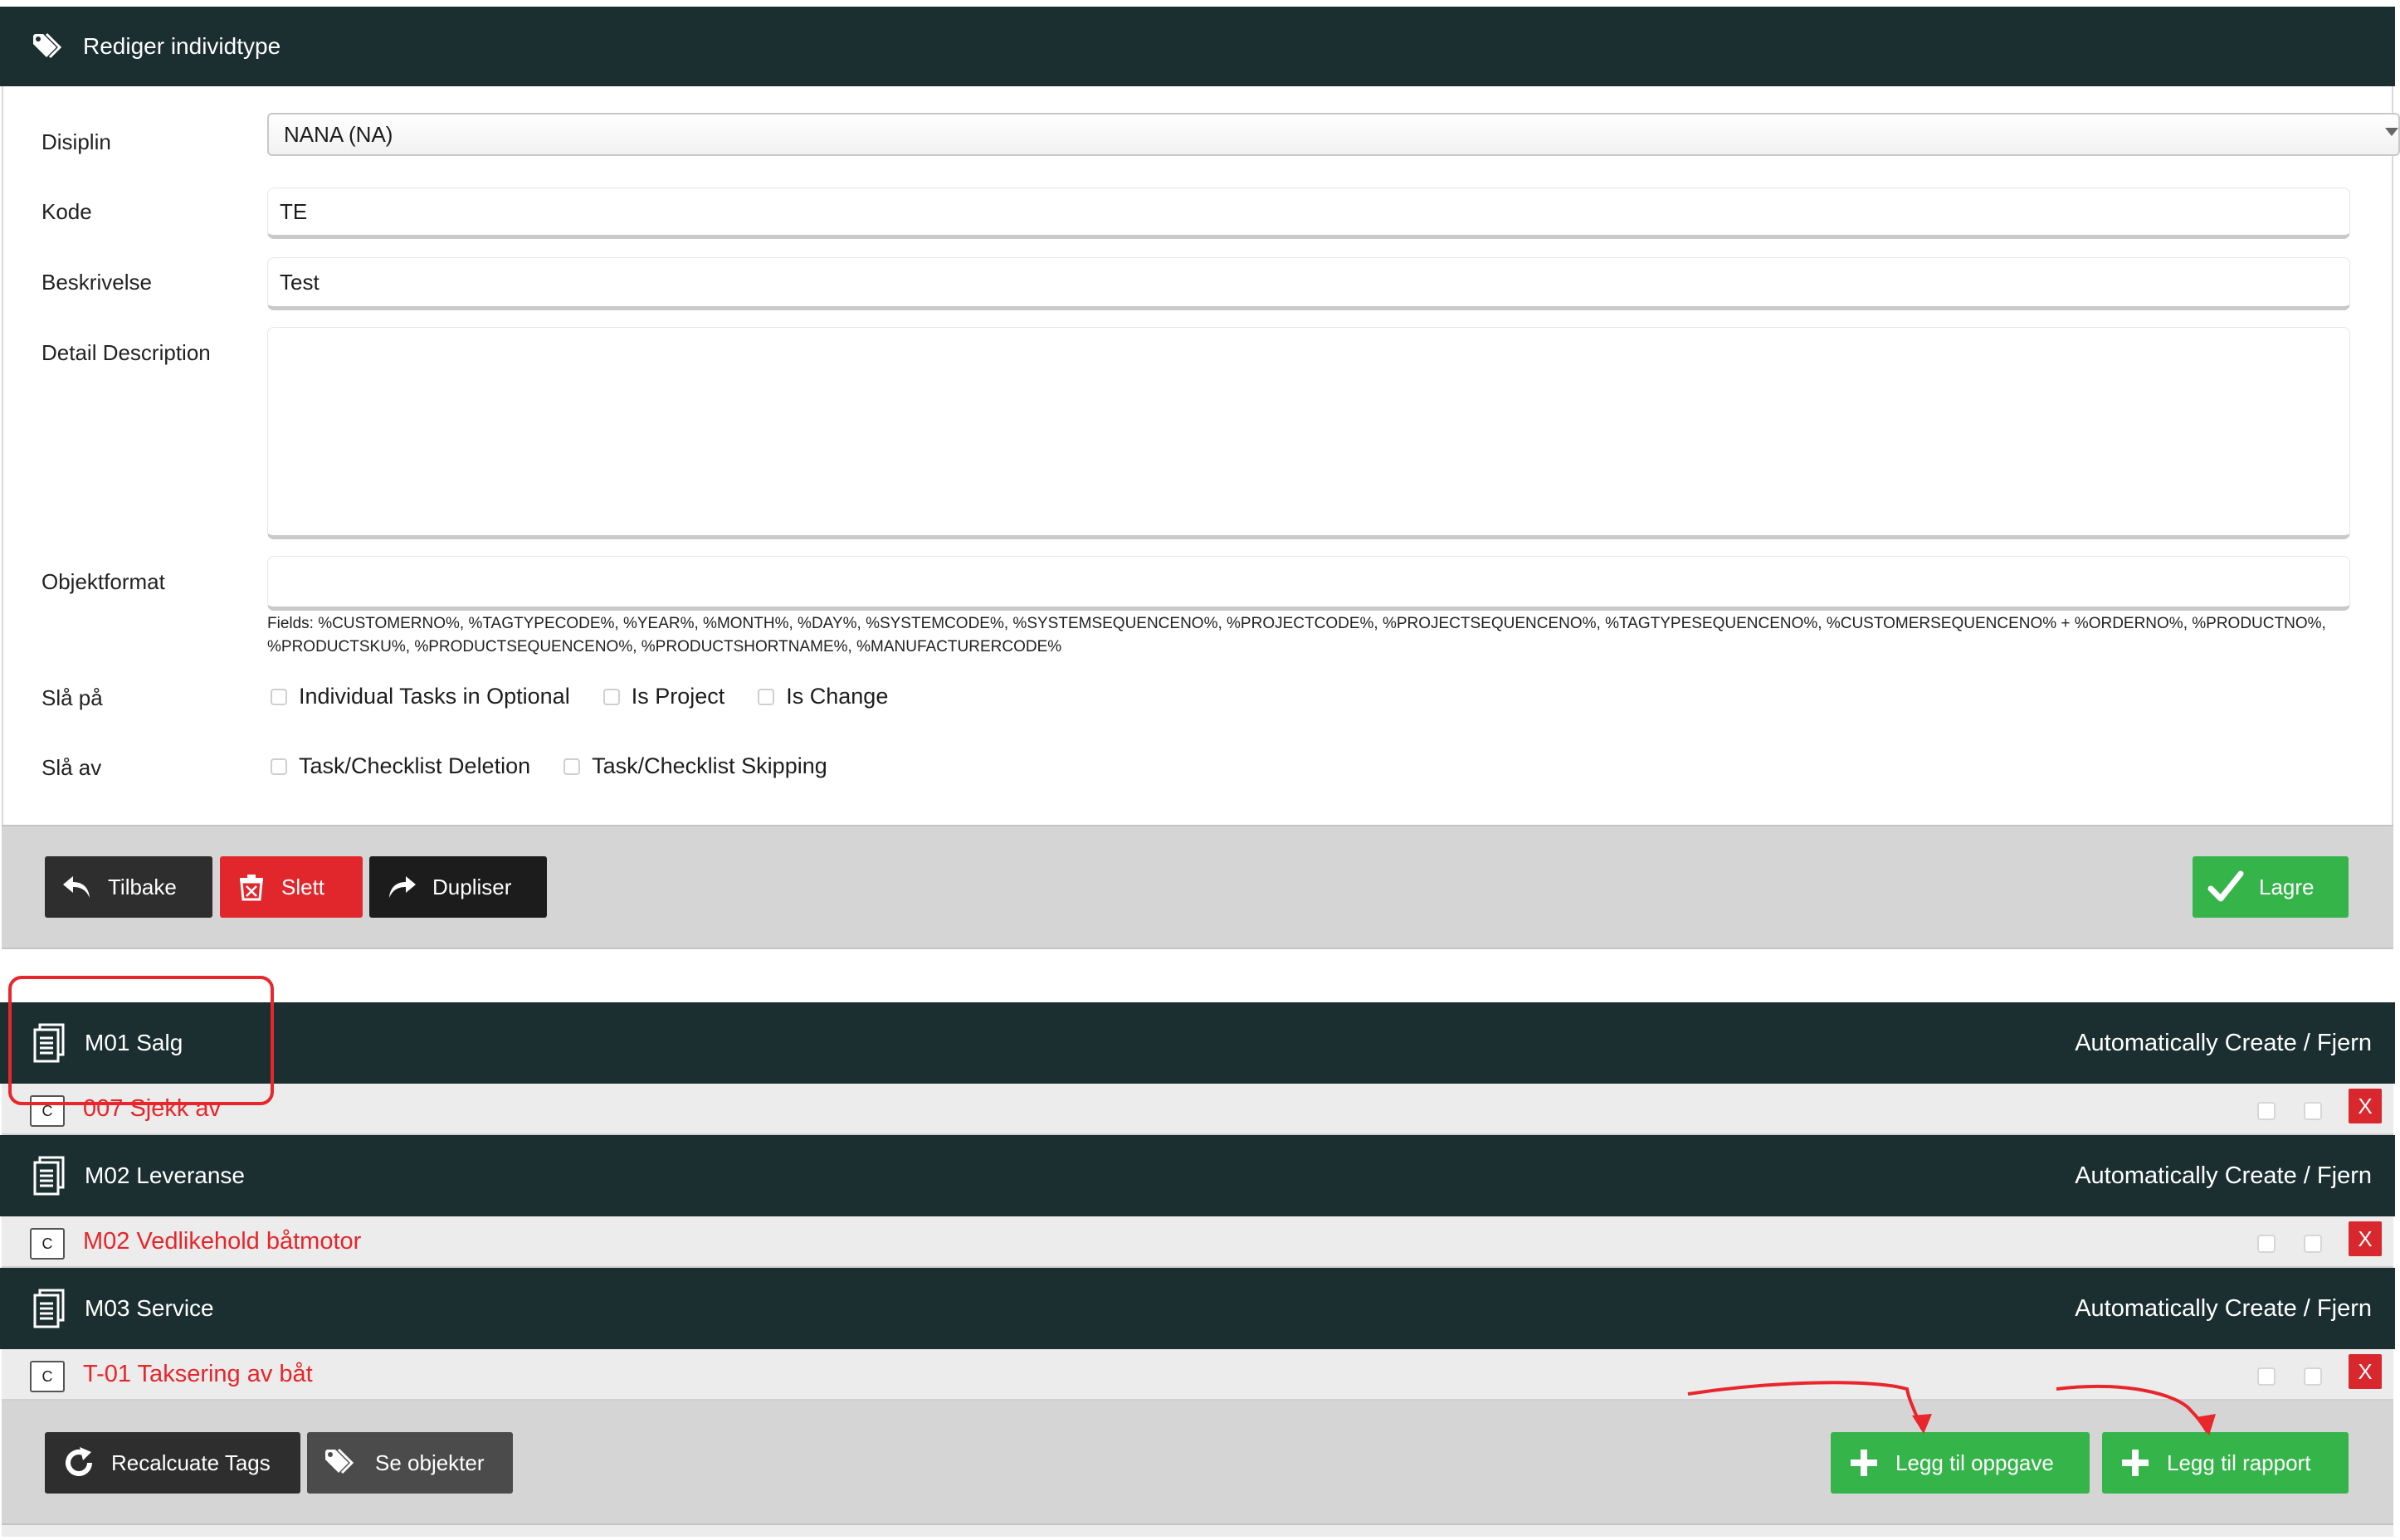 Image resolution: width=2400 pixels, height=1540 pixels. Describe the element at coordinates (1309, 213) in the screenshot. I see `kode-field: TE` at that location.